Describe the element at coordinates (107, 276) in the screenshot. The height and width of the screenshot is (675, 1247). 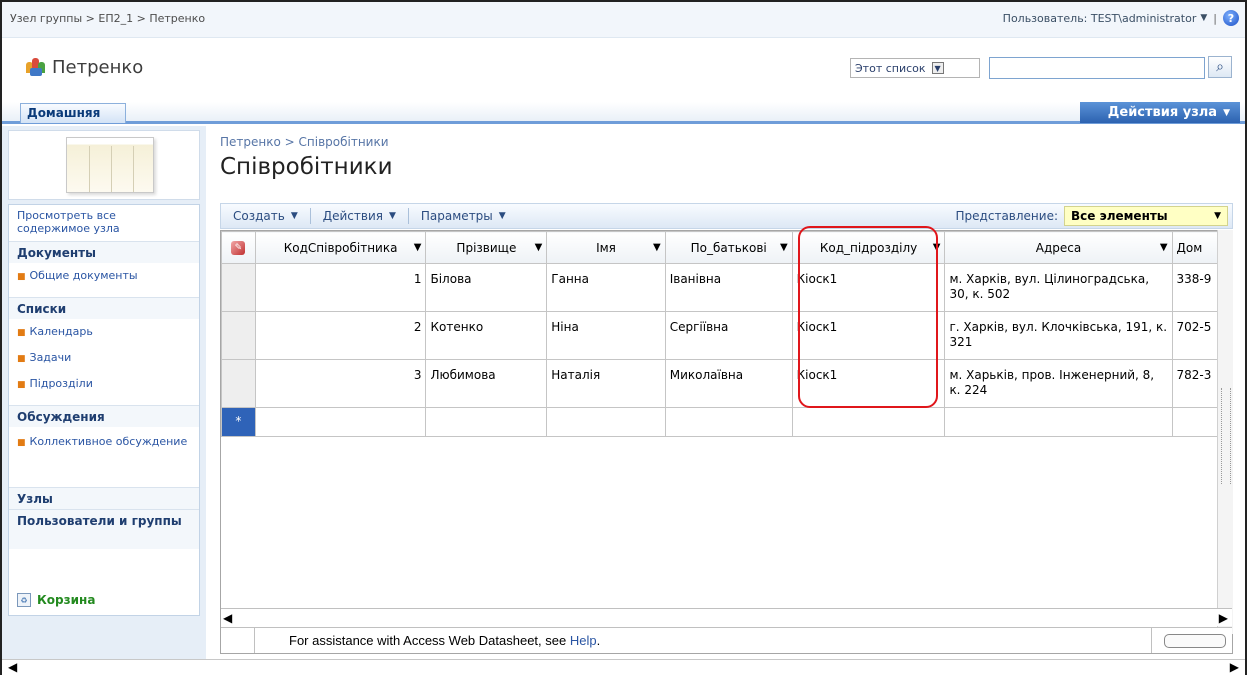
I see `ql-item-shared-documents: ■ Общие документы` at that location.